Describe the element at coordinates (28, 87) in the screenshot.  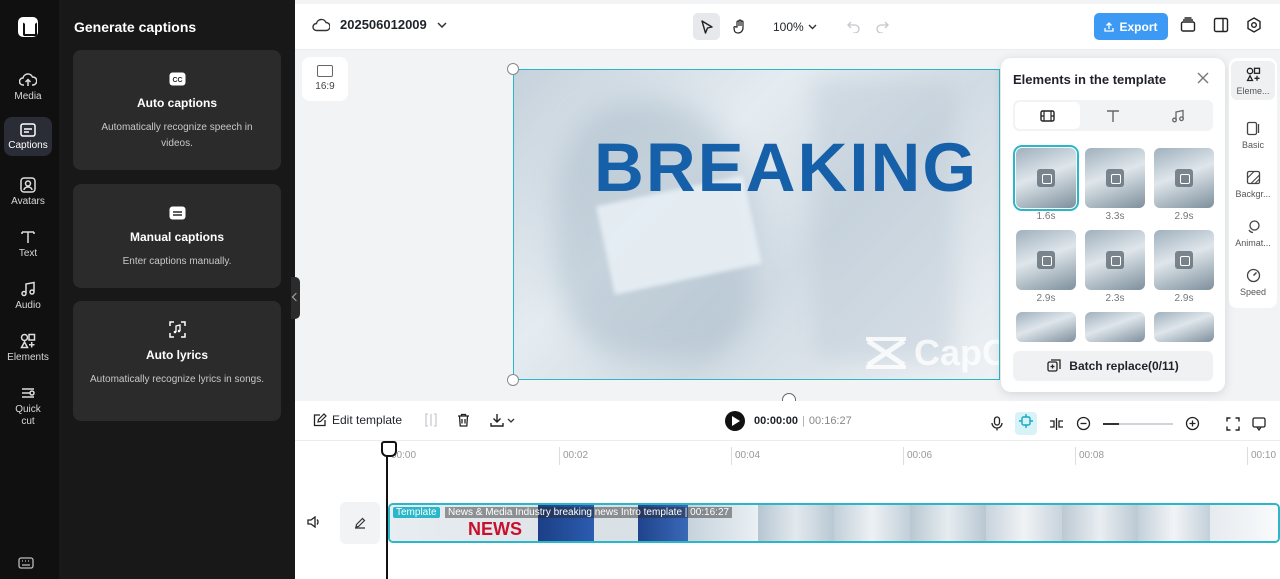
I see `rail-item-media: Media` at that location.